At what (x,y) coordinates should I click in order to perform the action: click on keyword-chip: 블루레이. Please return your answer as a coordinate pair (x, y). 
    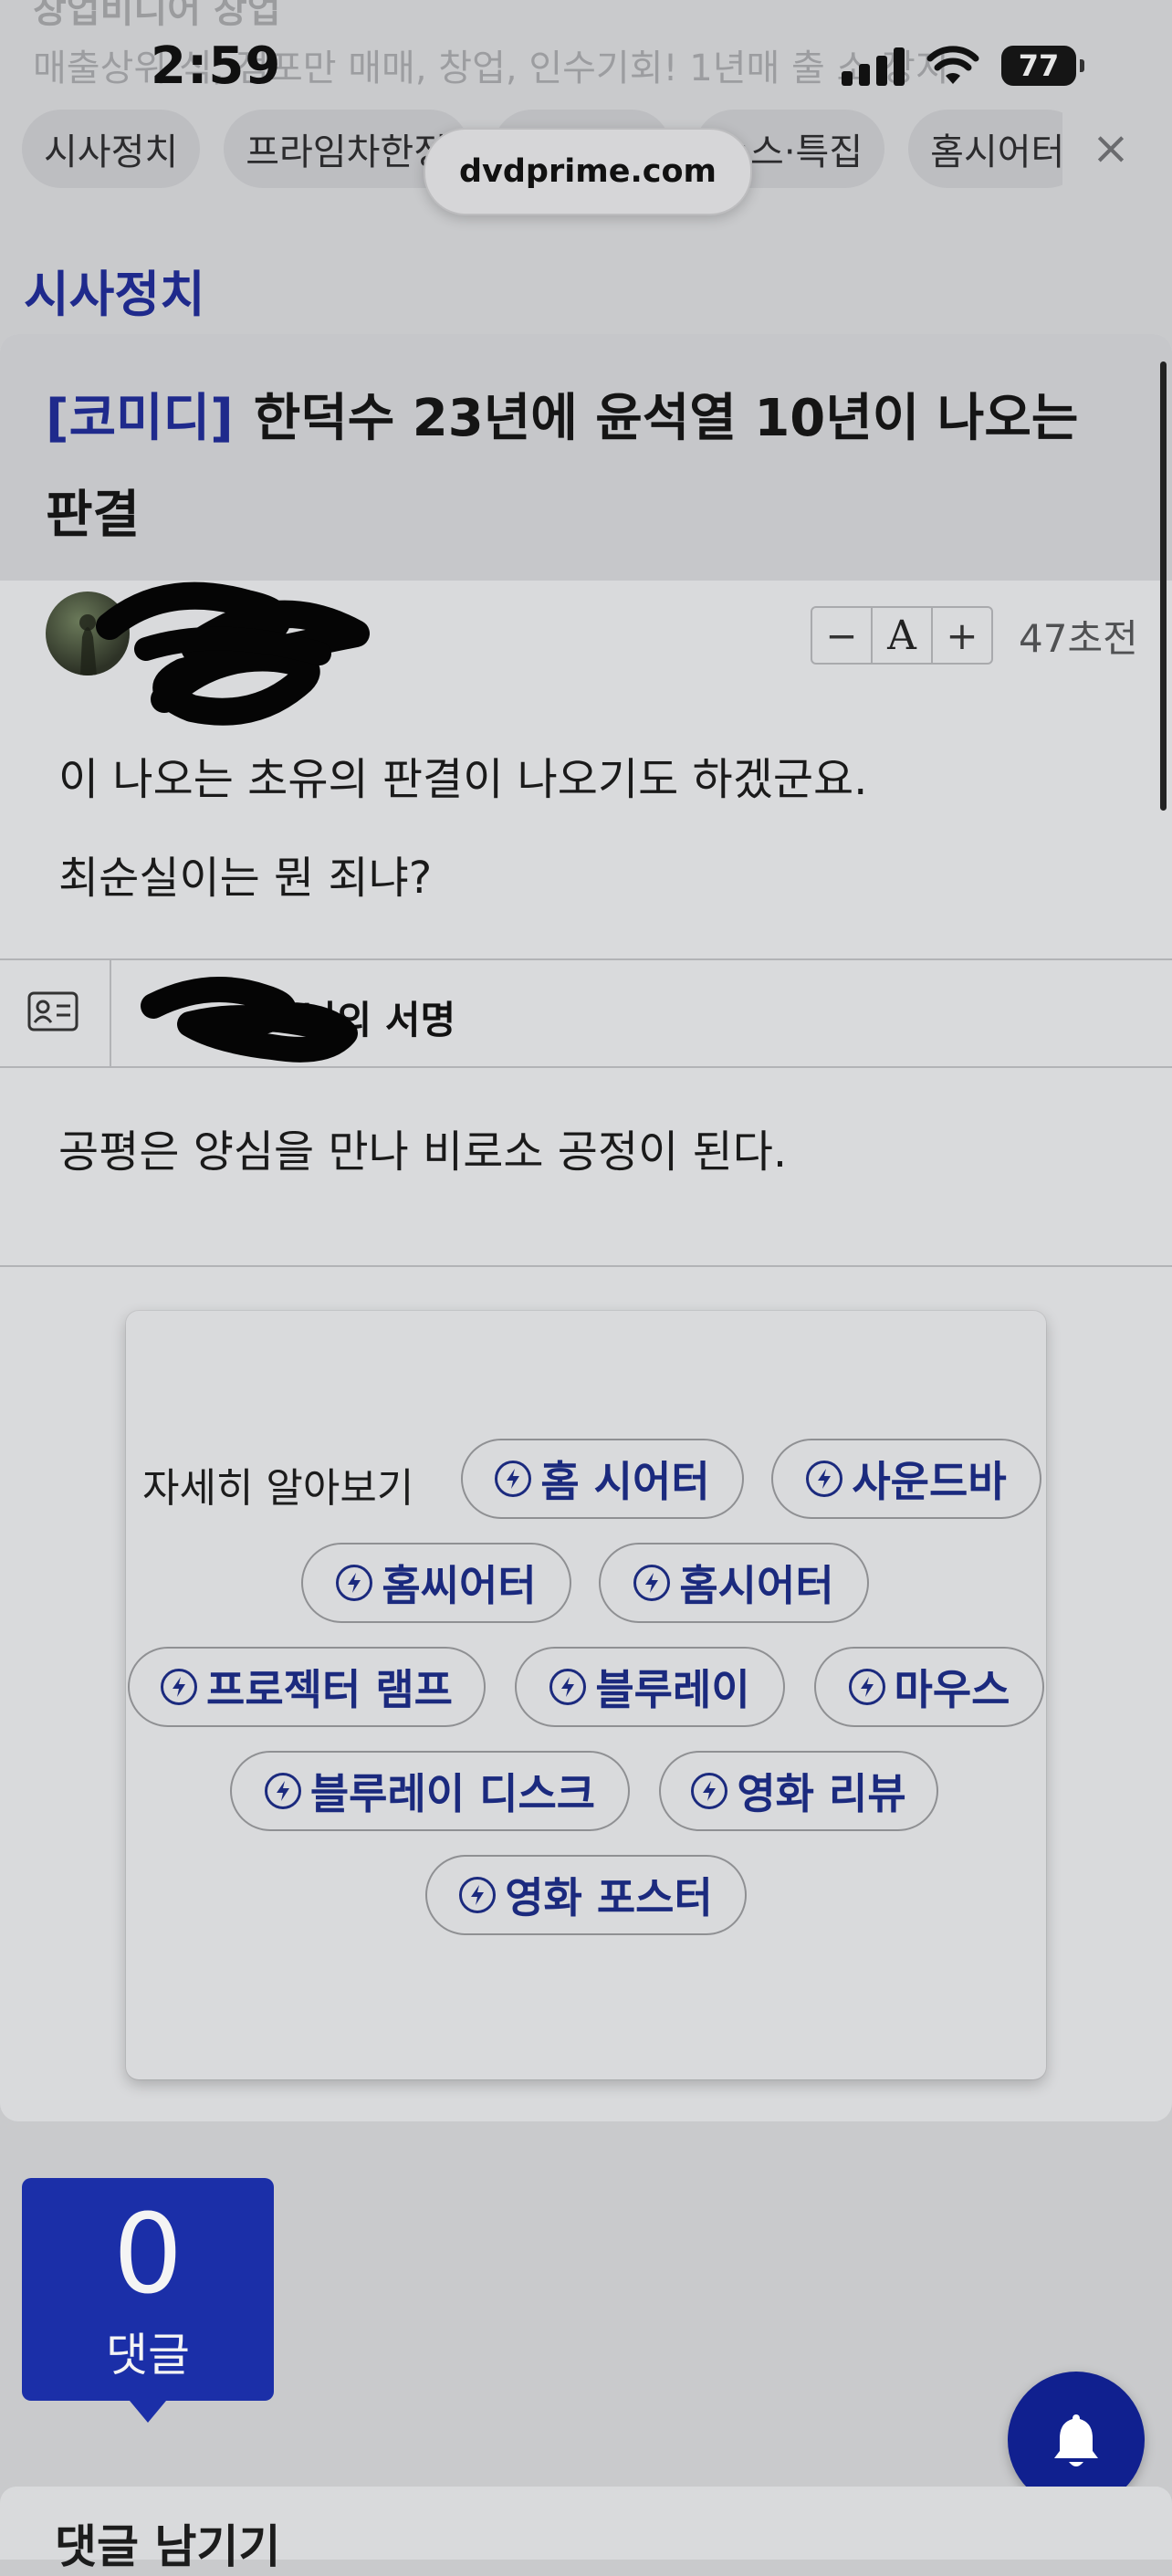
    Looking at the image, I should click on (650, 1687).